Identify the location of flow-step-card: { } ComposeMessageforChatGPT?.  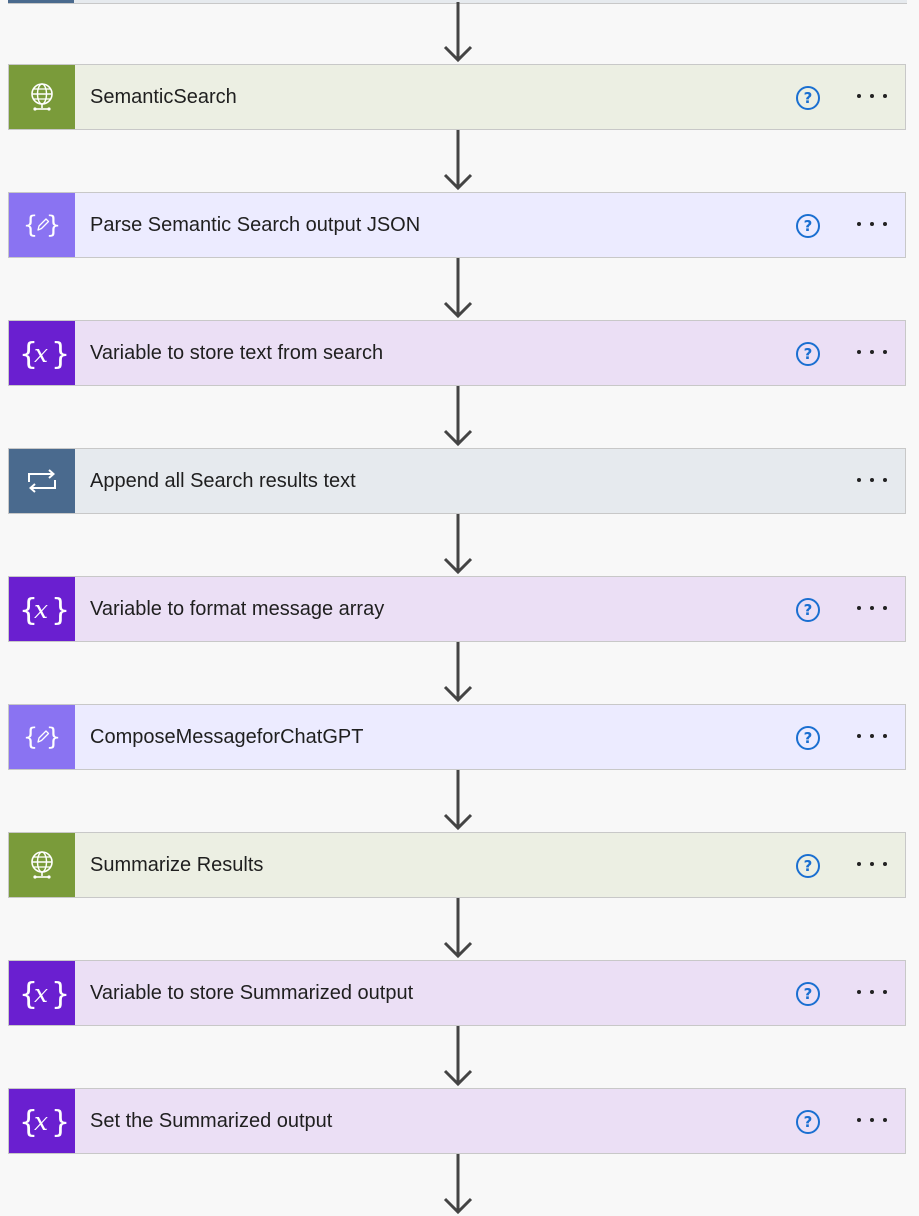
(457, 737).